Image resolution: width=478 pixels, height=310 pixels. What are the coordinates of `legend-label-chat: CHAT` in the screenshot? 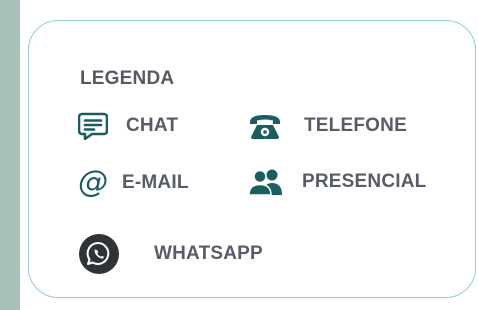 It's located at (152, 125).